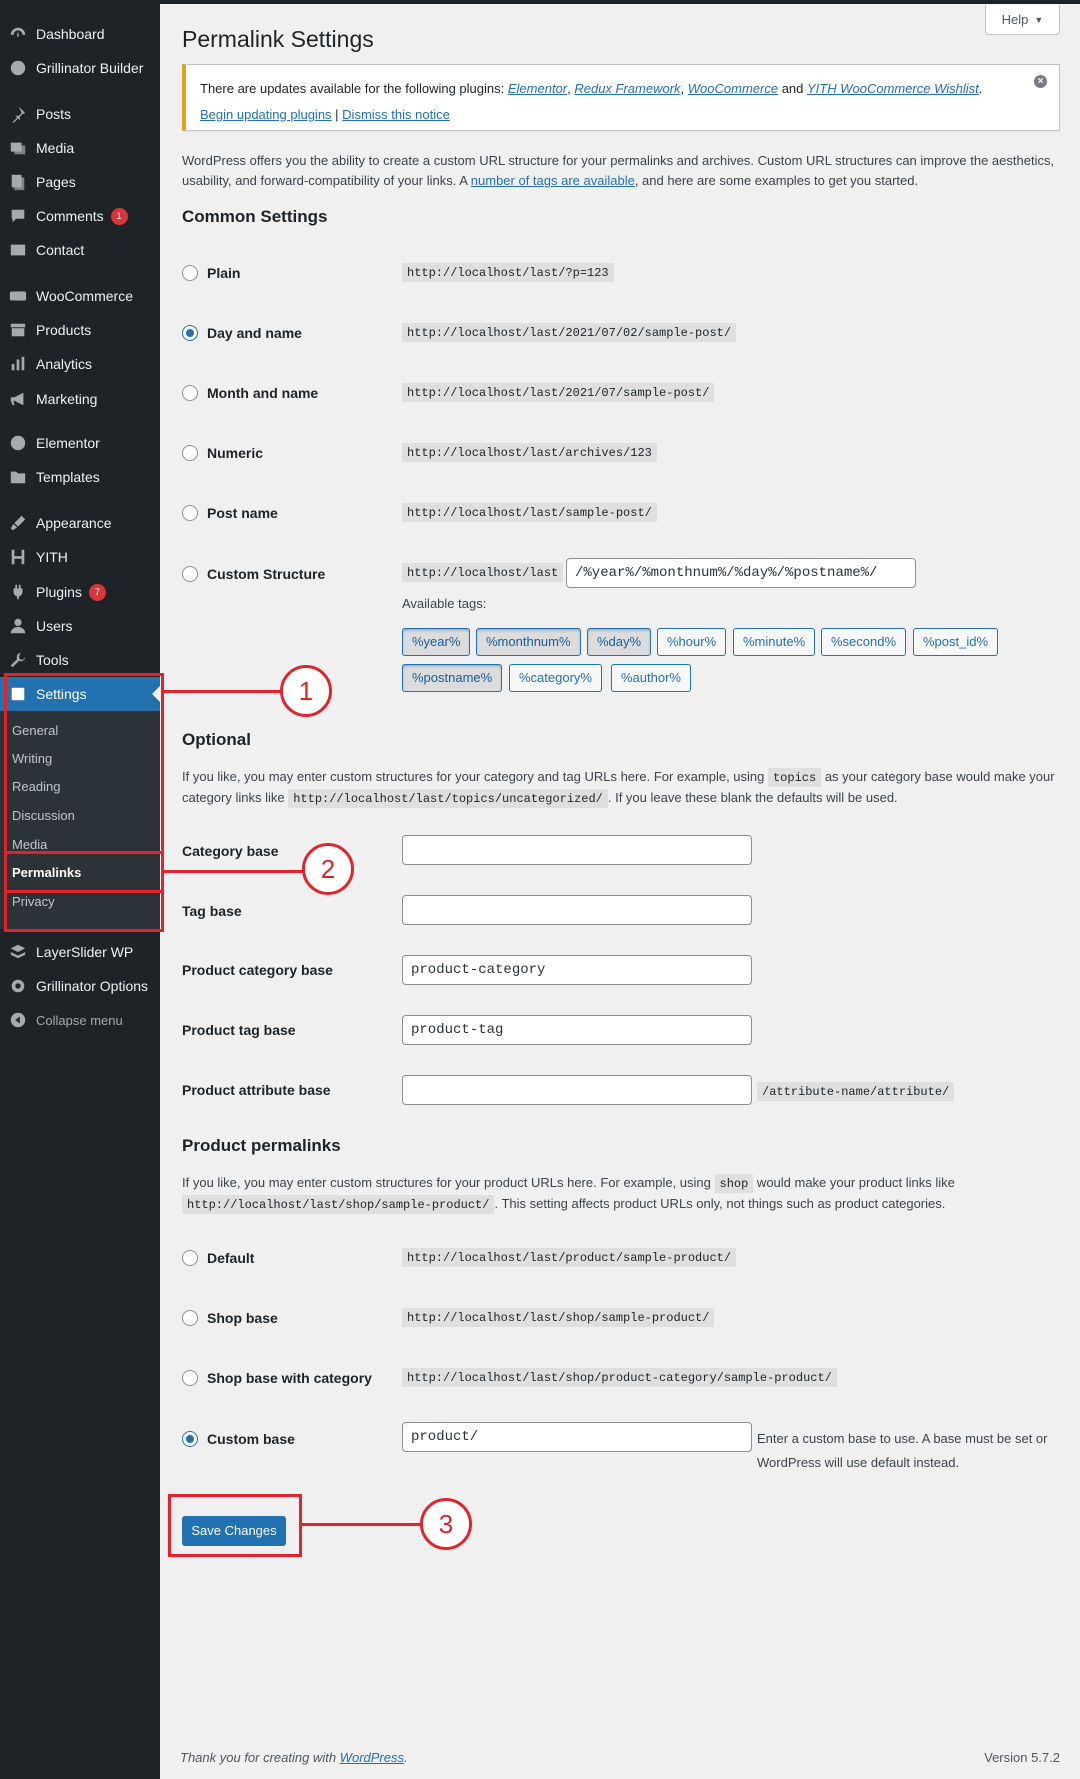 Image resolution: width=1080 pixels, height=1779 pixels. Describe the element at coordinates (1022, 20) in the screenshot. I see `help-tab-button: Help ▼` at that location.